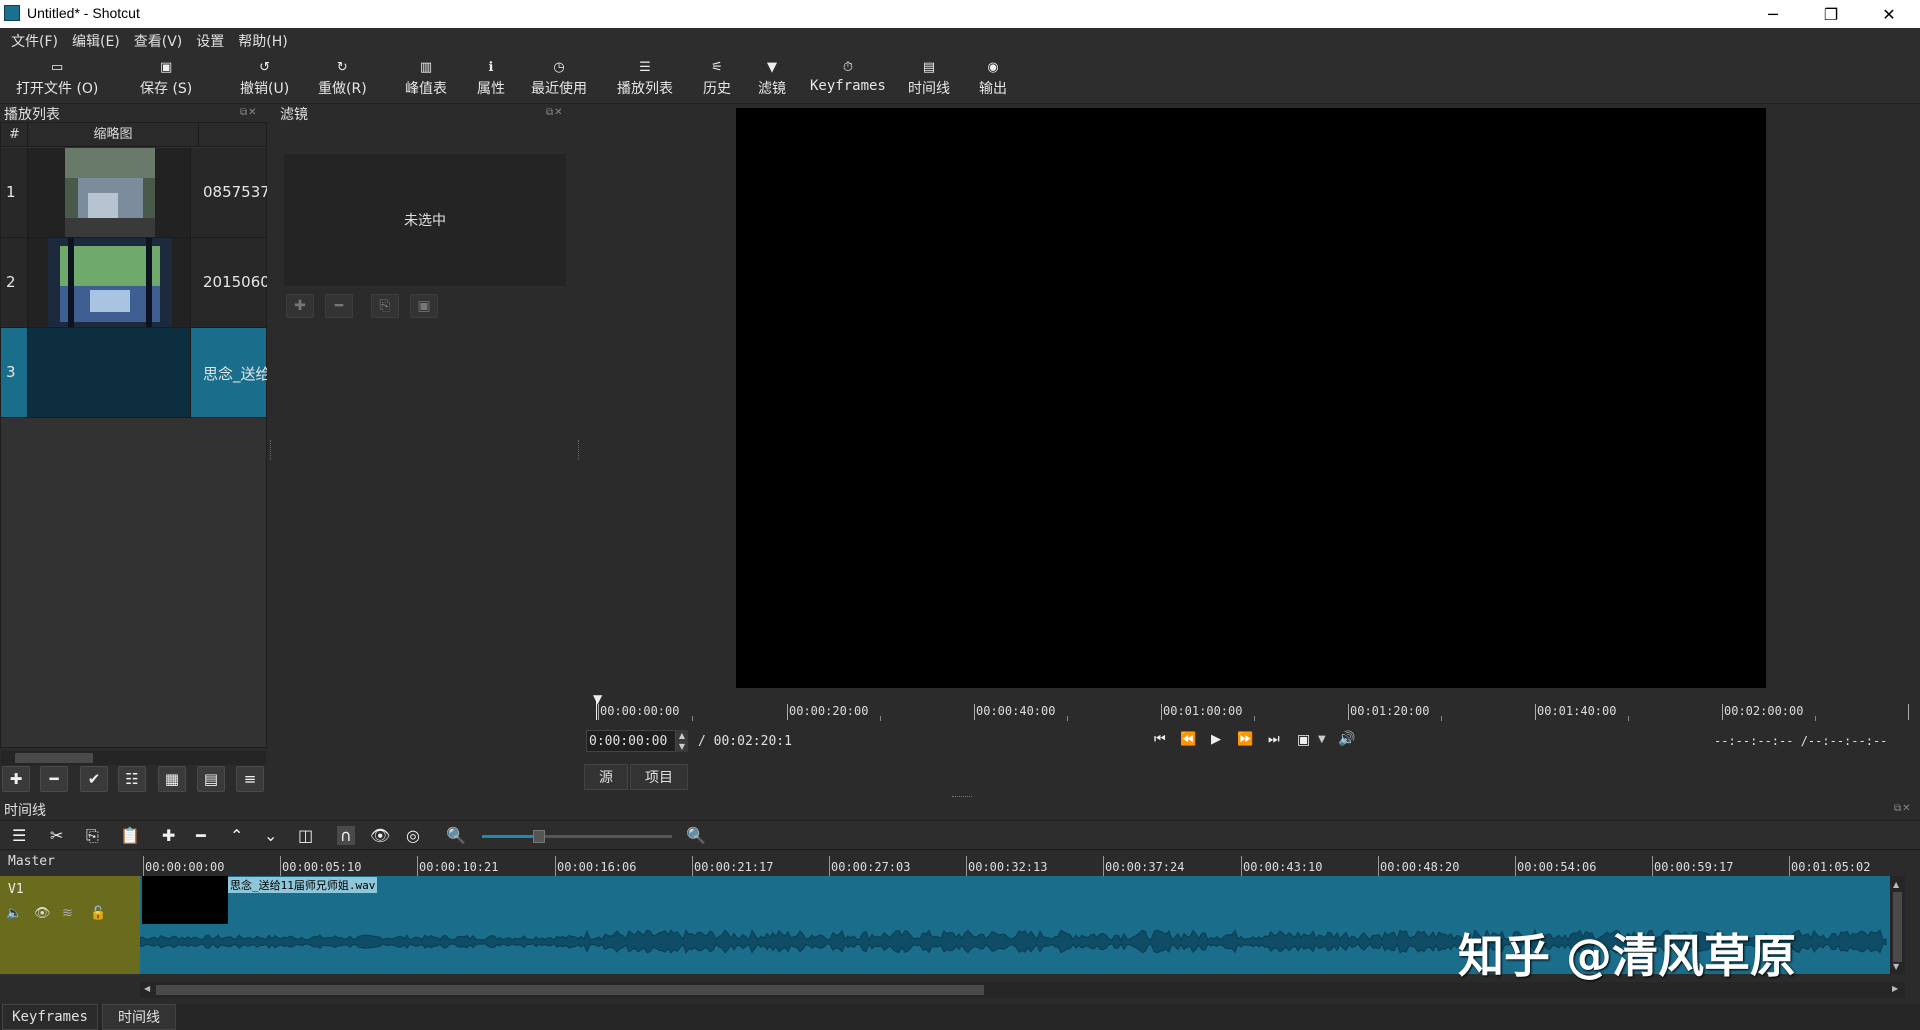  Describe the element at coordinates (270, 835) in the screenshot. I see `overwrite-icon: ⌄` at that location.